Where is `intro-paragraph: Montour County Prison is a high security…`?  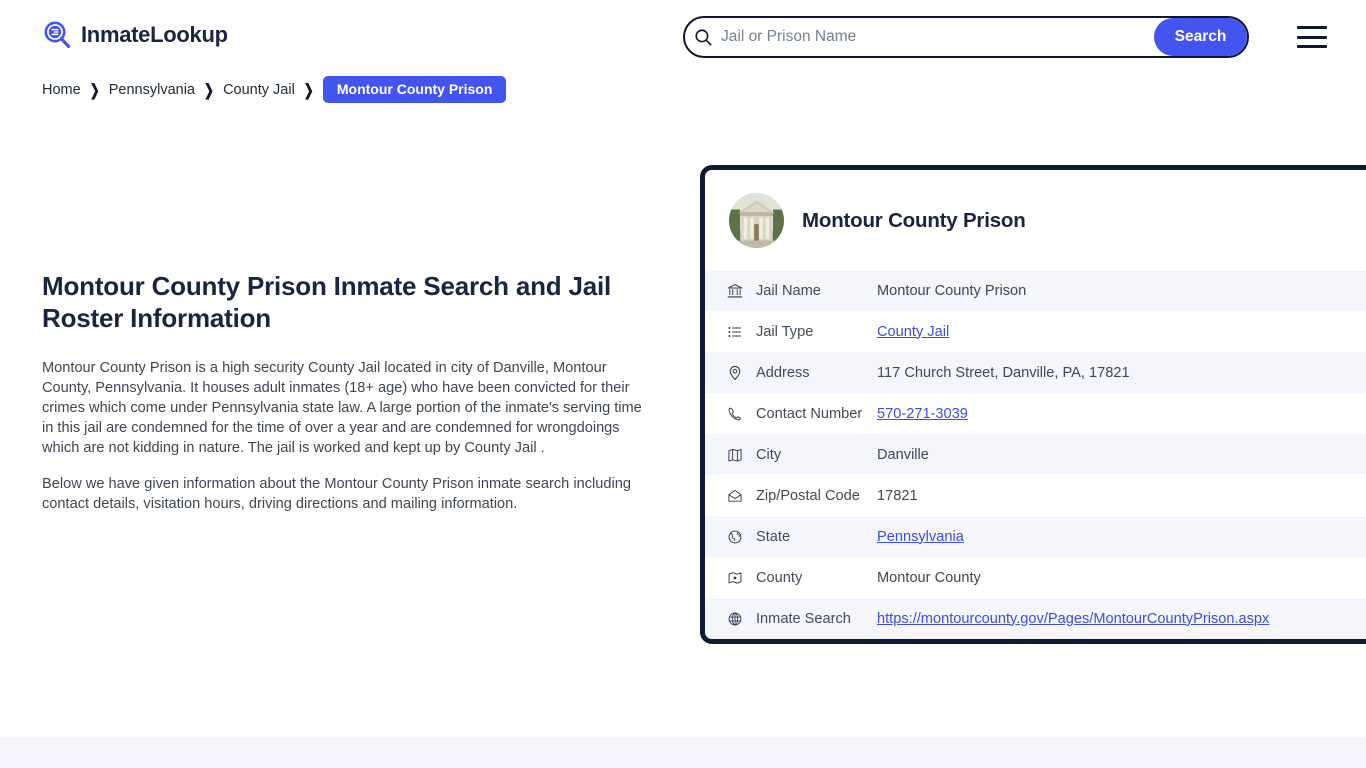
intro-paragraph: Montour County Prison is a high security… is located at coordinates (342, 408).